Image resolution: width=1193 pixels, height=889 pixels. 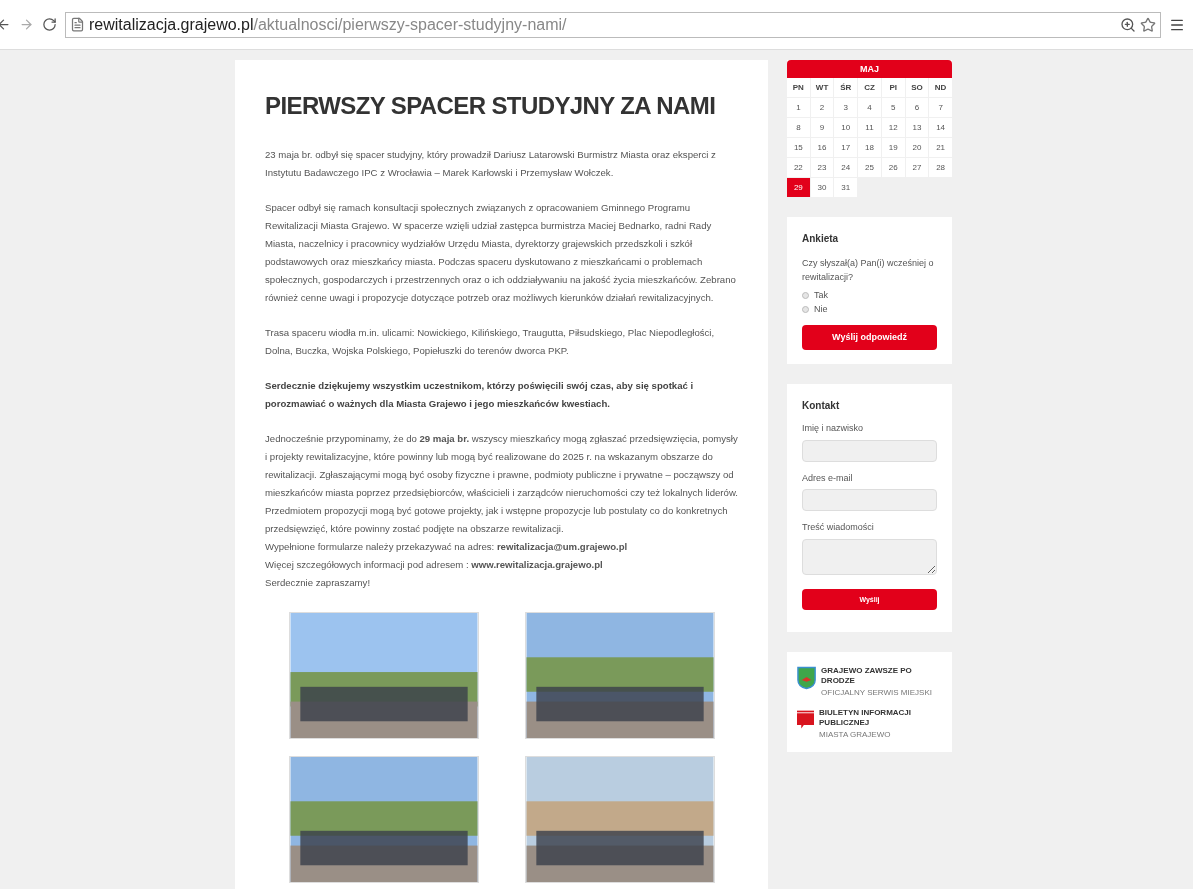 What do you see at coordinates (49, 24) in the screenshot?
I see `reload-icon` at bounding box center [49, 24].